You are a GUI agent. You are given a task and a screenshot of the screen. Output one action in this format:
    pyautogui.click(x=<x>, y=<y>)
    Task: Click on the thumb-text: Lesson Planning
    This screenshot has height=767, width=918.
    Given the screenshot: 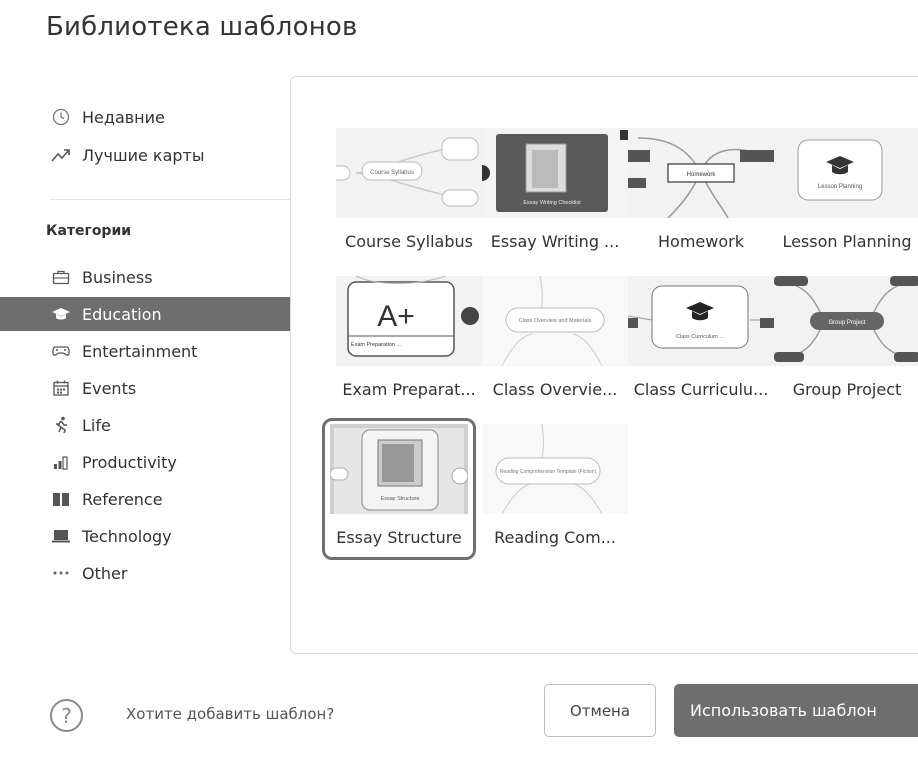 What is the action you would take?
    pyautogui.click(x=840, y=187)
    